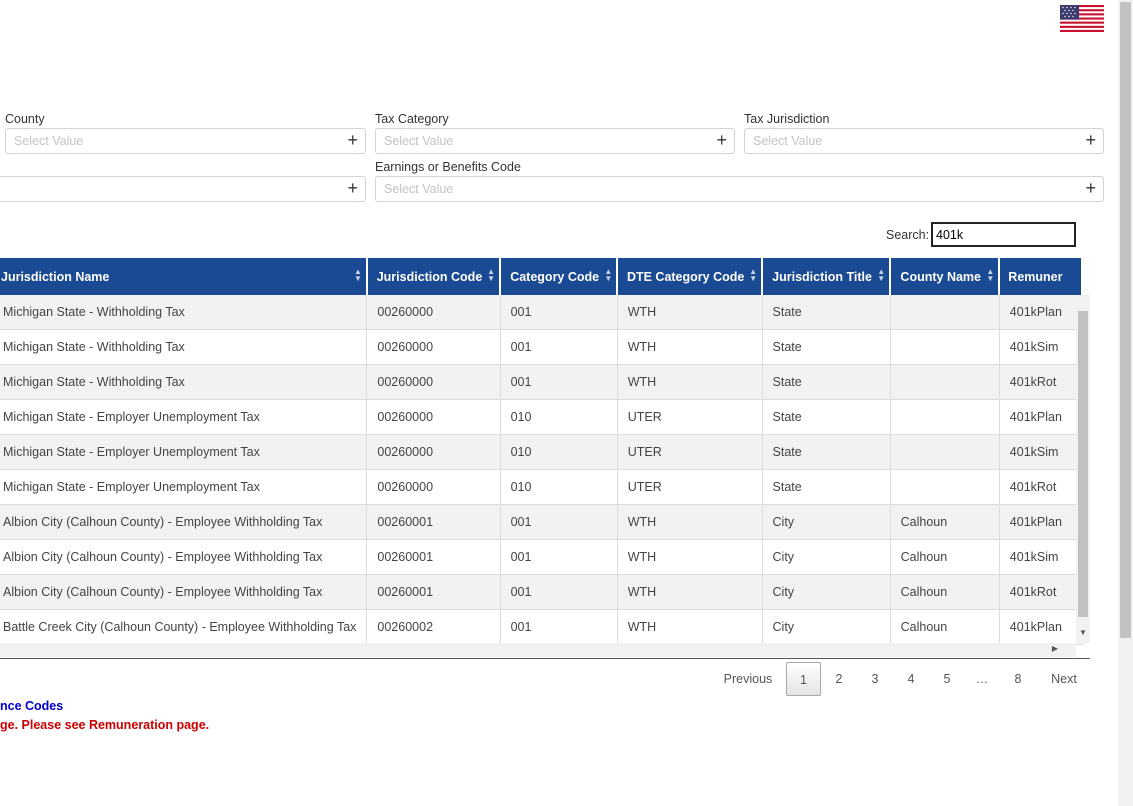 Image resolution: width=1133 pixels, height=806 pixels. I want to click on header-county-name: County Name ▲ ▼, so click(945, 276).